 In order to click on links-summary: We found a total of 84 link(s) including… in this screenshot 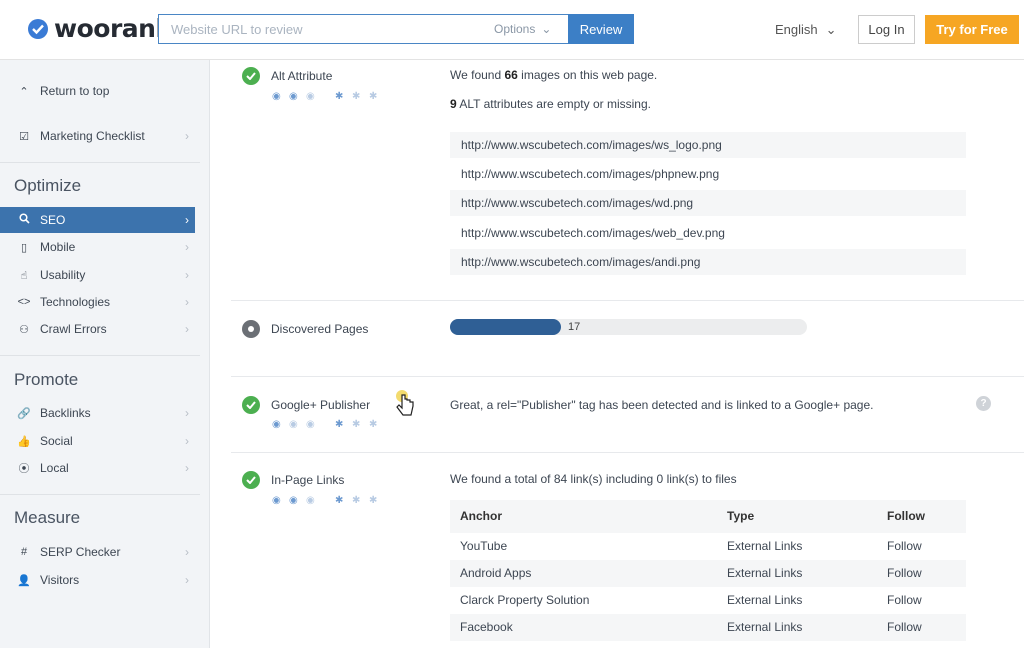, I will do `click(593, 479)`.